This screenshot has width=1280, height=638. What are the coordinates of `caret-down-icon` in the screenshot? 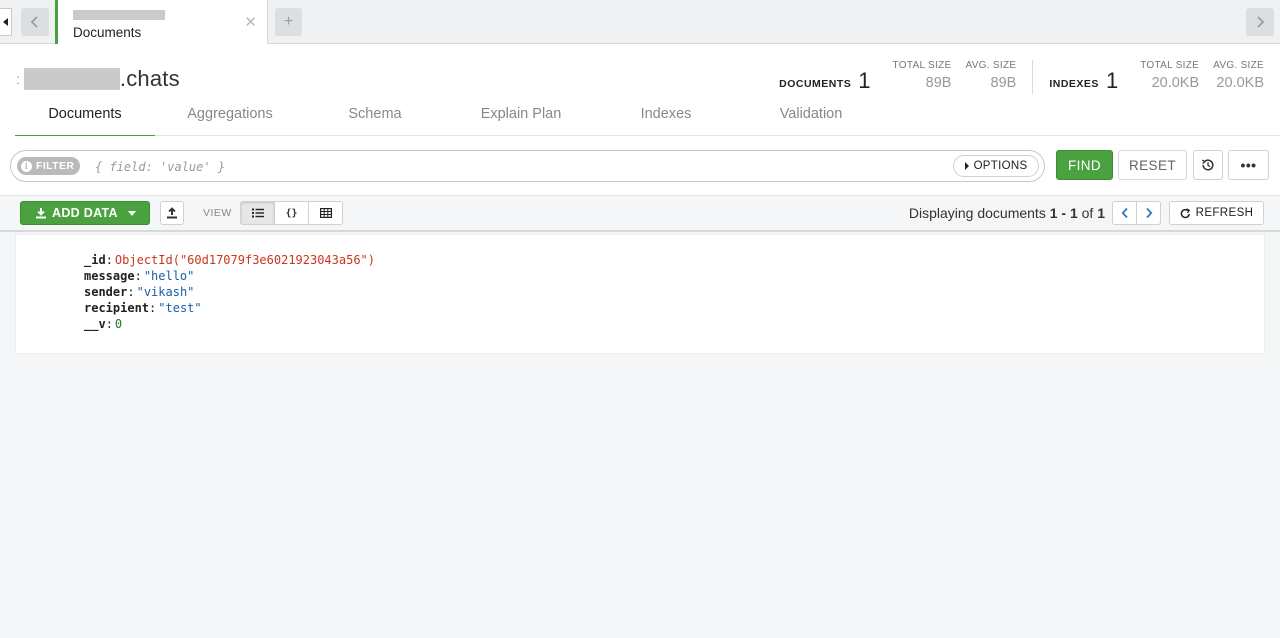 It's located at (131, 213).